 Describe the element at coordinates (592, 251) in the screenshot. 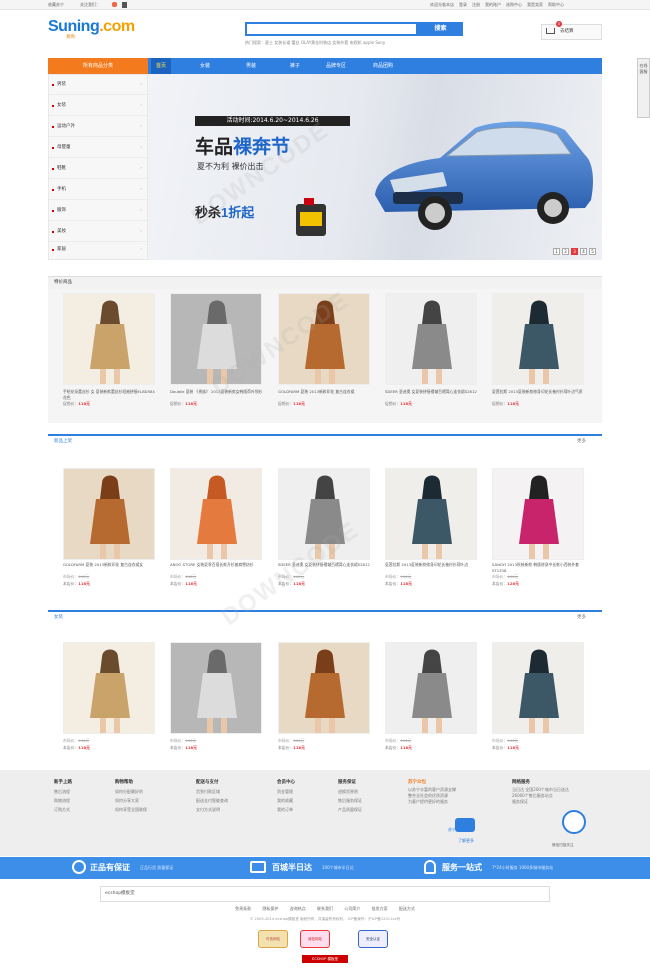

I see `banner-dot-5: 5` at that location.